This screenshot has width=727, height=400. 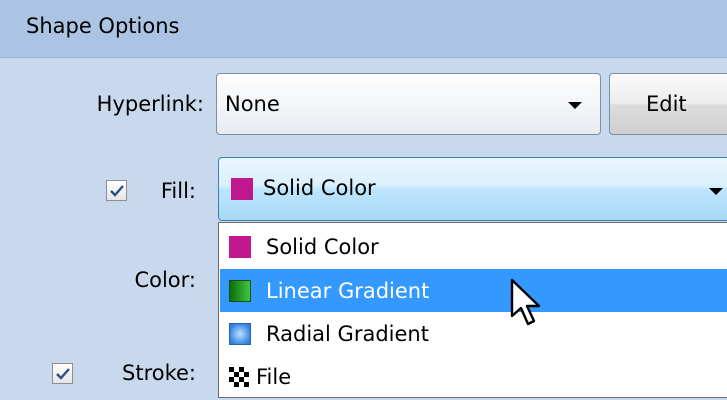 What do you see at coordinates (319, 188) in the screenshot?
I see `fill-type-value: Solid Color` at bounding box center [319, 188].